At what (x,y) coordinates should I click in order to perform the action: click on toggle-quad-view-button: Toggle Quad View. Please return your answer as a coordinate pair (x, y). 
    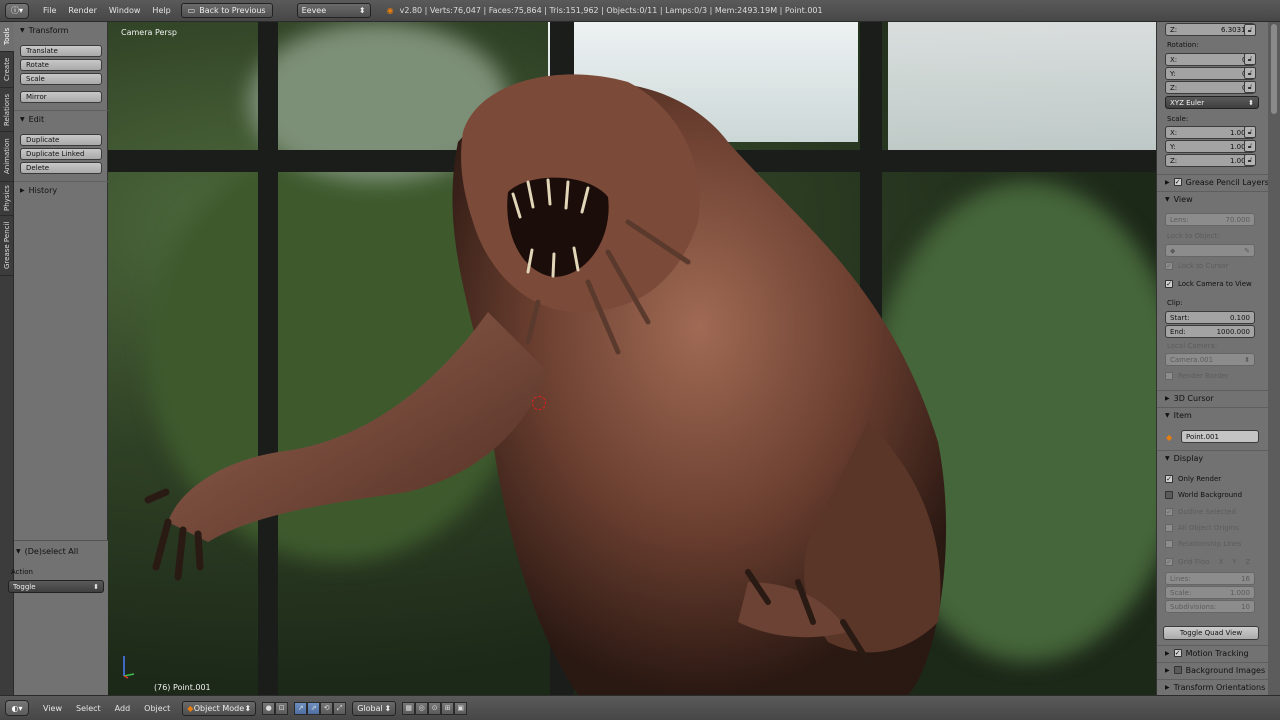
    Looking at the image, I should click on (1211, 633).